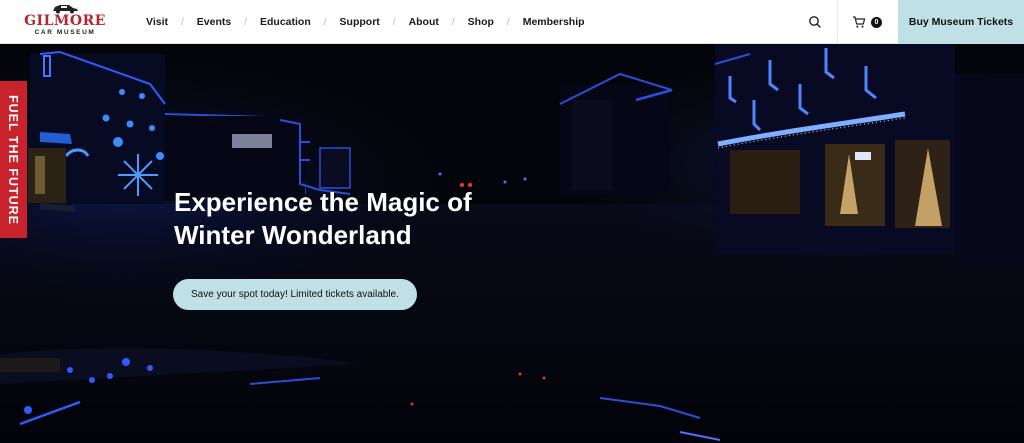 The width and height of the screenshot is (1024, 443). What do you see at coordinates (65, 32) in the screenshot?
I see `logo-subtitle: CAR MUSEUM` at bounding box center [65, 32].